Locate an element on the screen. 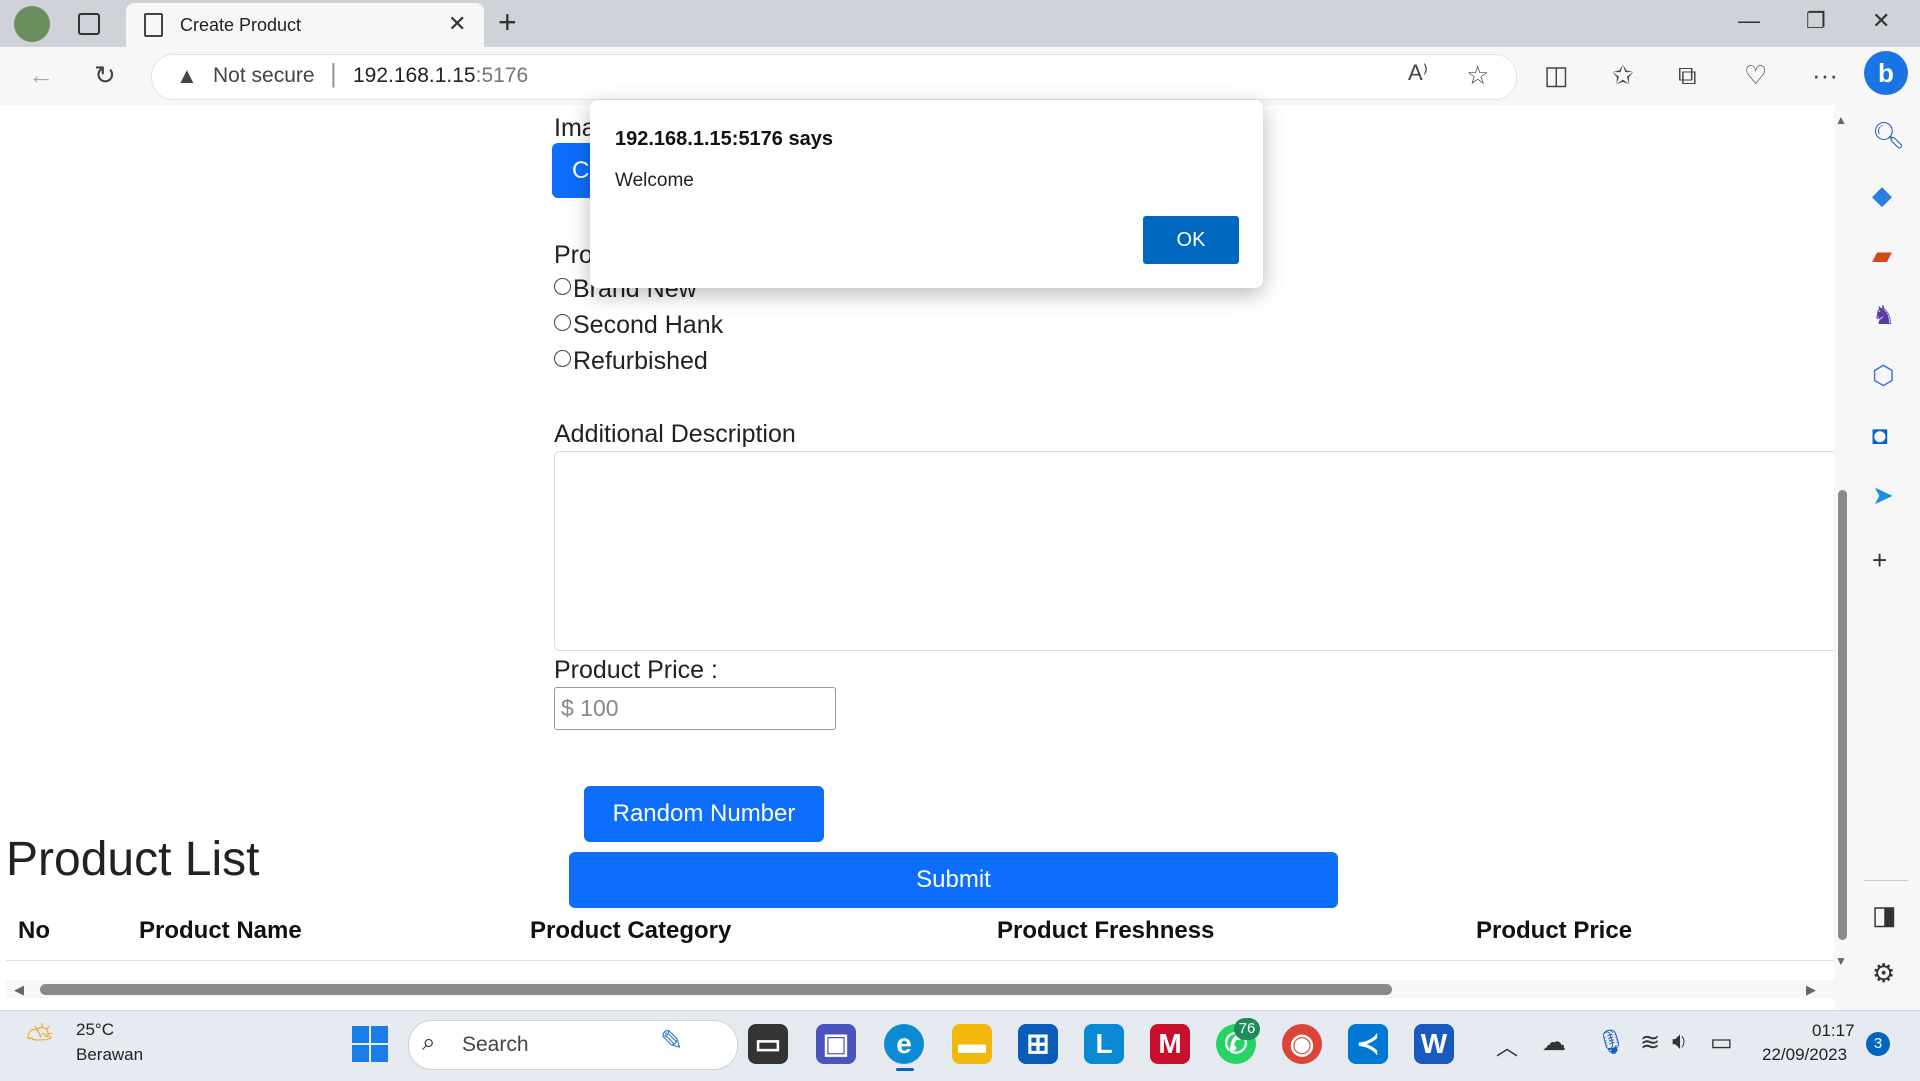 The image size is (1920, 1081). sidebar-shopping-icon: ◆ is located at coordinates (1882, 195).